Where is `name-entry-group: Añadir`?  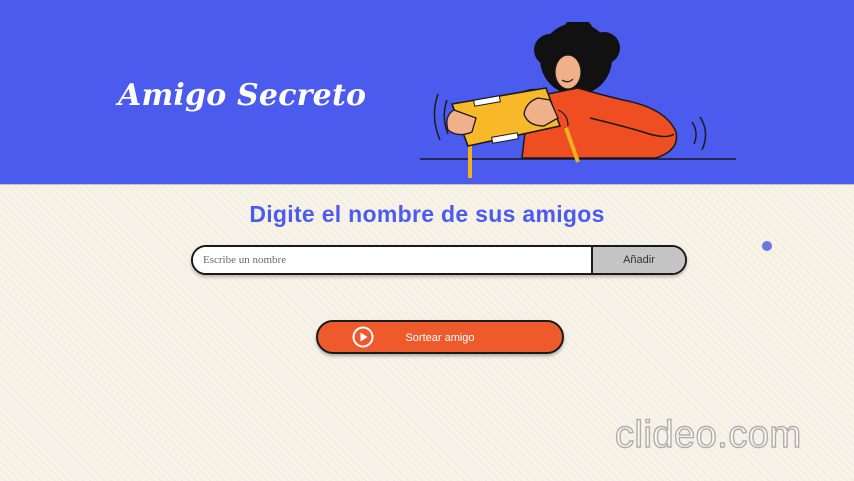 name-entry-group: Añadir is located at coordinates (439, 260).